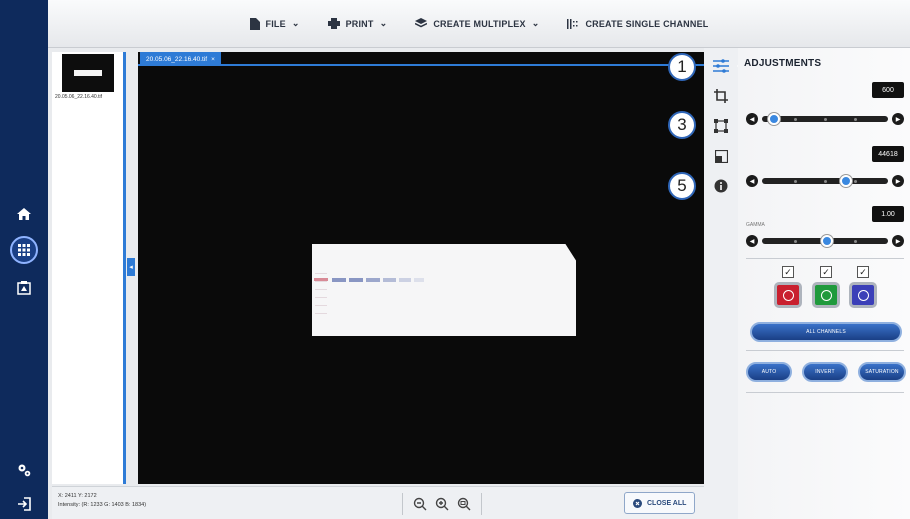 This screenshot has height=519, width=910. What do you see at coordinates (721, 126) in the screenshot?
I see `transform-icon` at bounding box center [721, 126].